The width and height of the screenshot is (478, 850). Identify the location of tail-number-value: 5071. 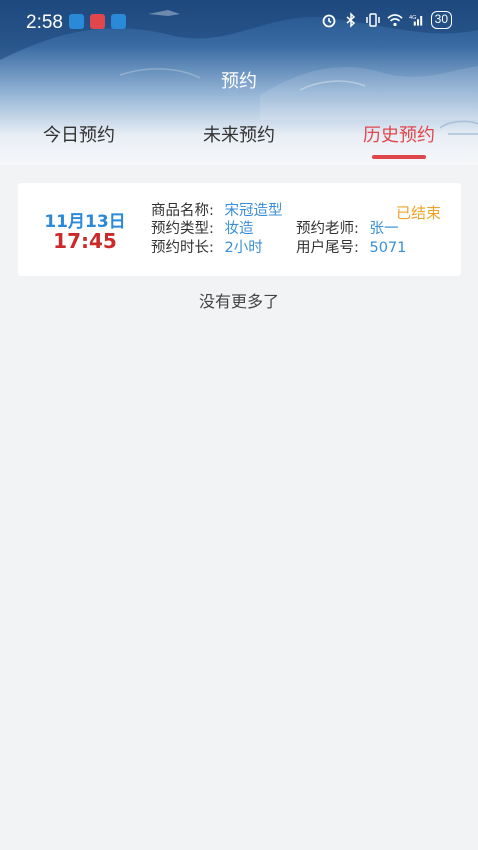
(388, 248).